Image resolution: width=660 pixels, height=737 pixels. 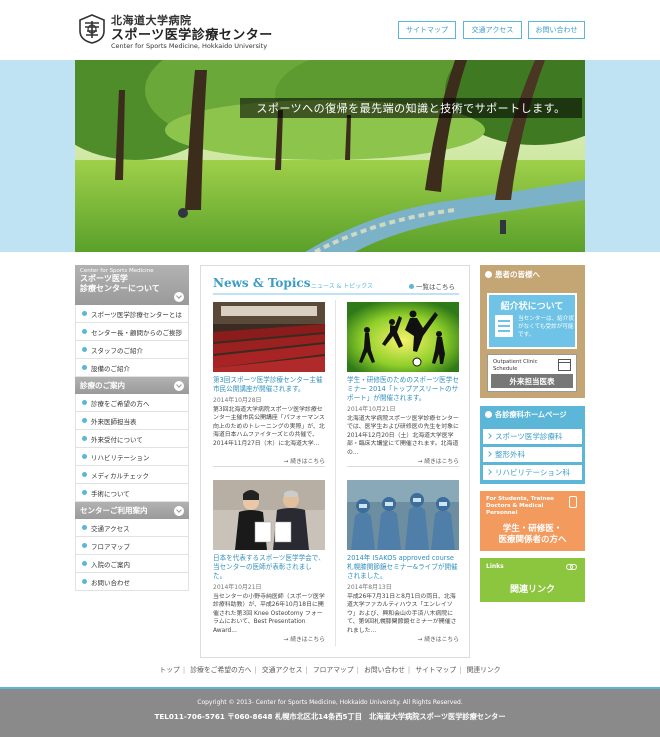 I want to click on news-card-title: 第3回スポーツ医学診療センター主催市民公開講座が開催されます。, so click(x=269, y=385).